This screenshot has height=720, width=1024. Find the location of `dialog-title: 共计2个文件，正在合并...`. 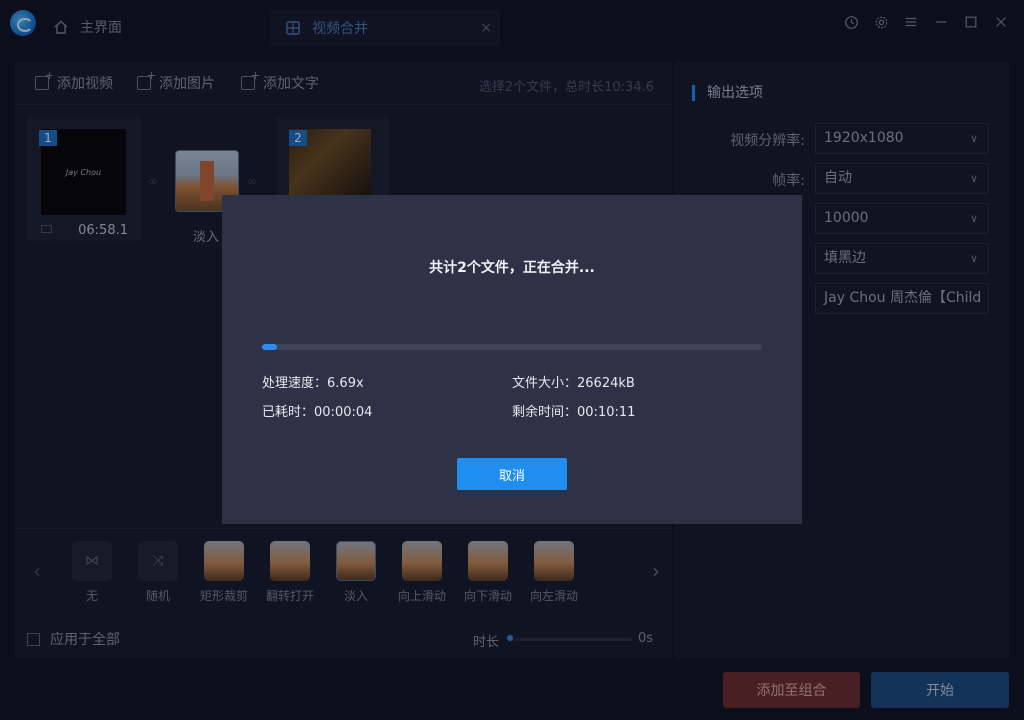

dialog-title: 共计2个文件，正在合并... is located at coordinates (512, 268).